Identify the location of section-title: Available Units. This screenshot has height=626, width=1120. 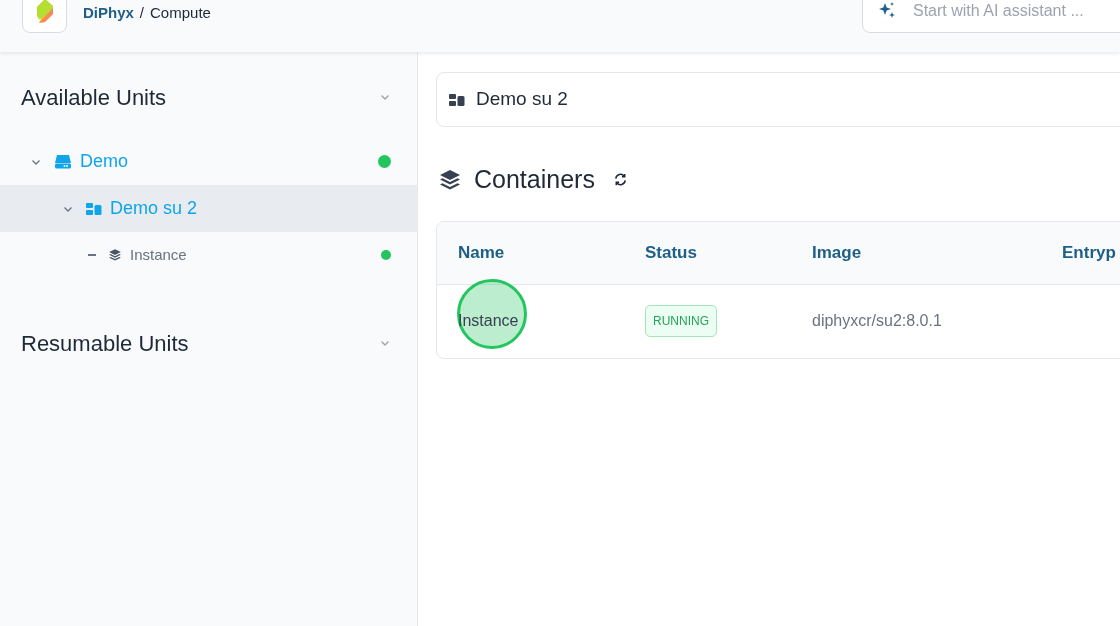
(94, 97).